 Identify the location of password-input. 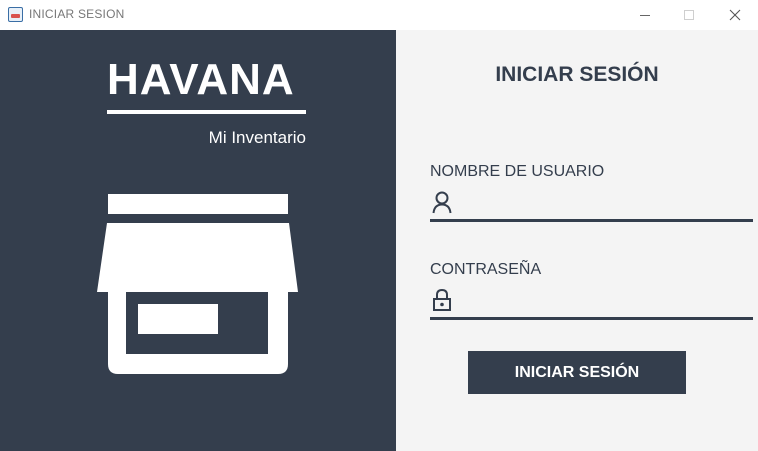
(605, 301).